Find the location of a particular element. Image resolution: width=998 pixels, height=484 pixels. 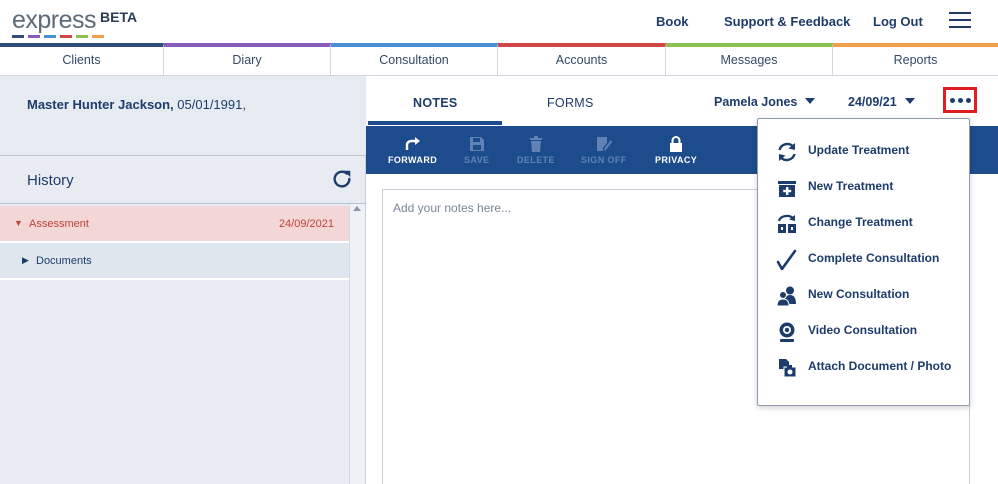

menu-item-video-consultation: Video Consultation is located at coordinates (863, 331).